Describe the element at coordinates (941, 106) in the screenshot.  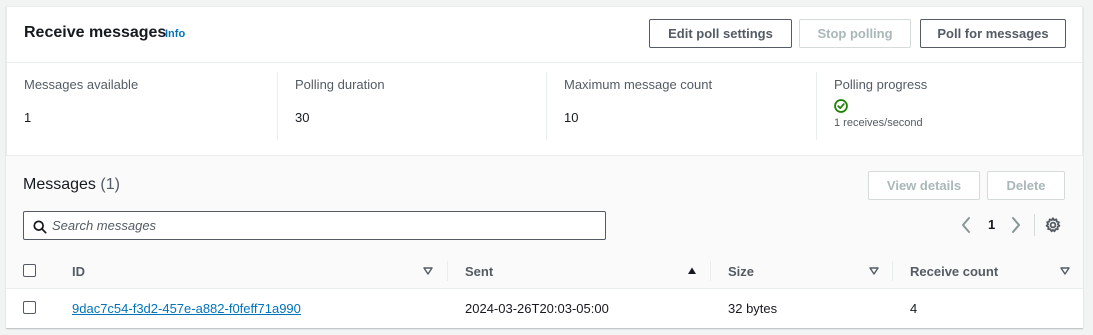
I see `stat-polling-progress: Polling progress 1 receives/second` at that location.